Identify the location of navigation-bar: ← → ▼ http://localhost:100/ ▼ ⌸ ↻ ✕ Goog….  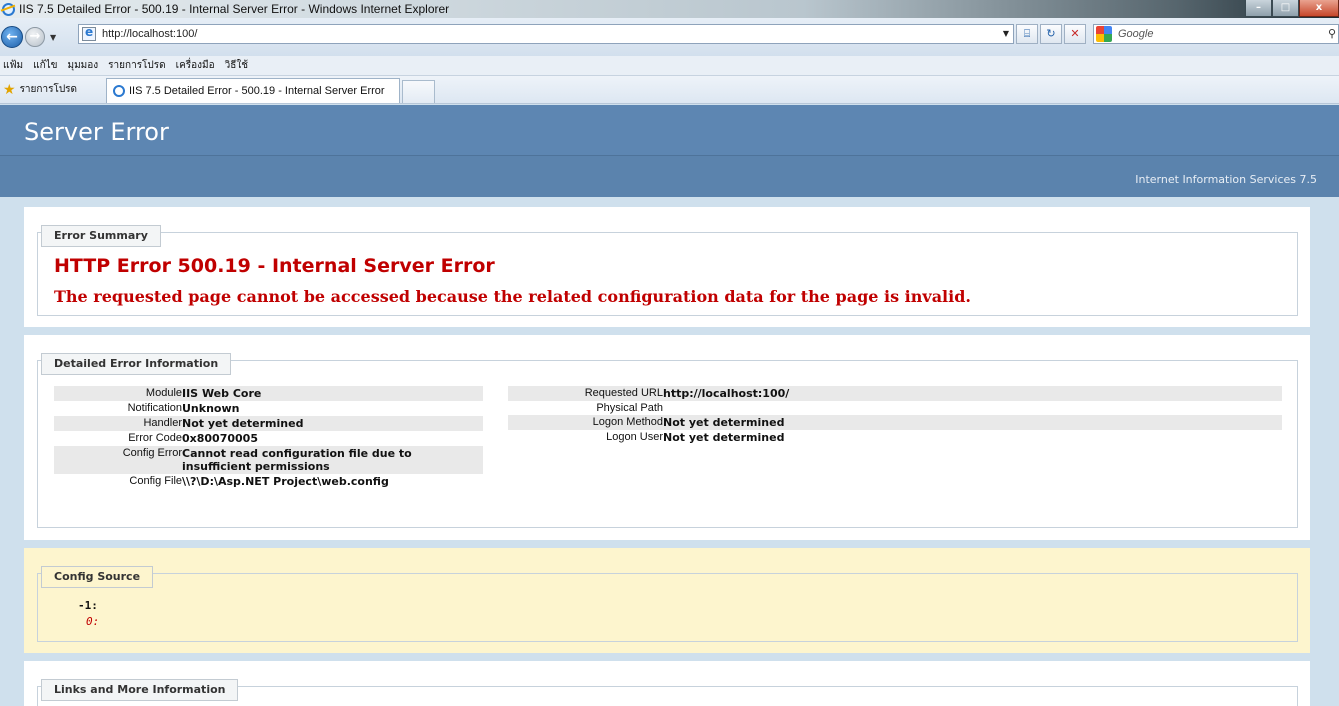
(669, 37).